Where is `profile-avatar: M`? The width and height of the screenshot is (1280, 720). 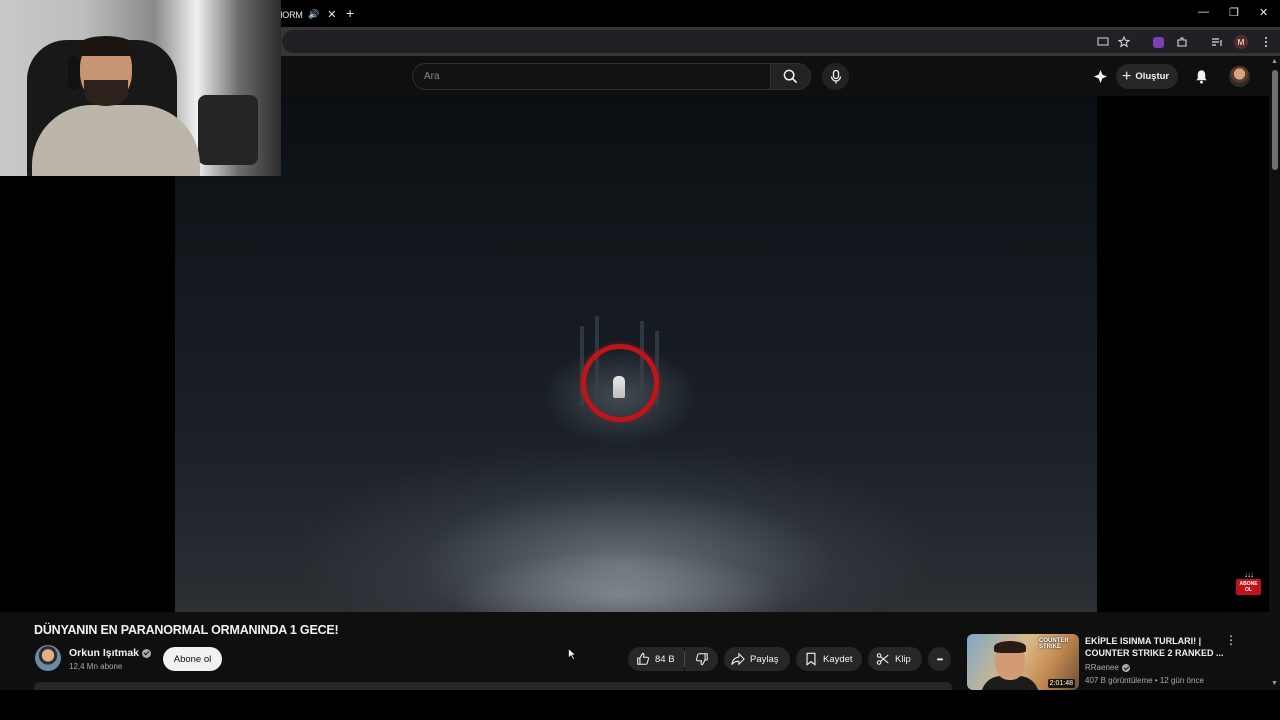 profile-avatar: M is located at coordinates (1241, 42).